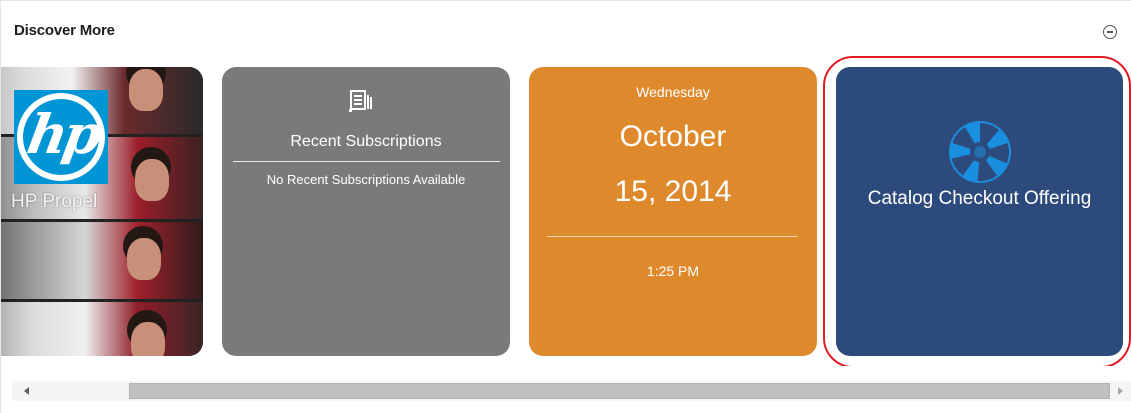 The width and height of the screenshot is (1131, 413). What do you see at coordinates (673, 136) in the screenshot?
I see `date-month: October` at bounding box center [673, 136].